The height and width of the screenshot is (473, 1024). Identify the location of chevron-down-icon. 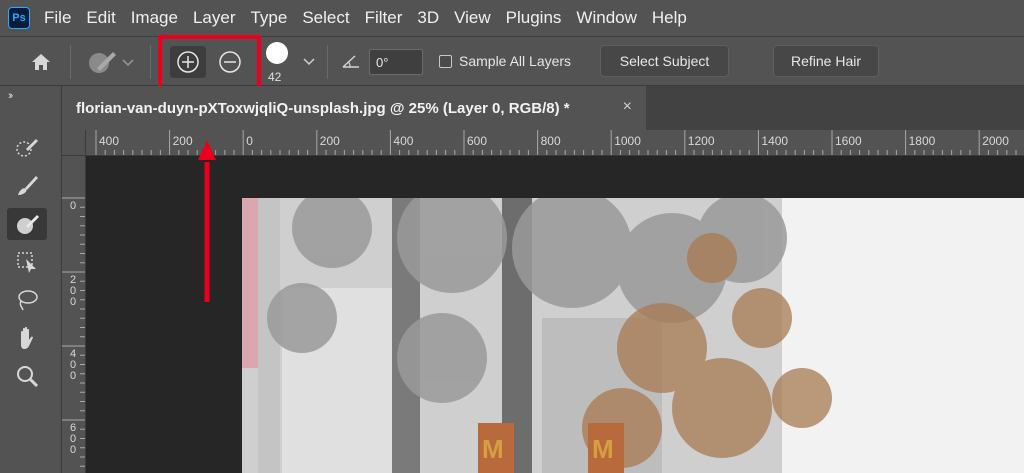
(309, 62).